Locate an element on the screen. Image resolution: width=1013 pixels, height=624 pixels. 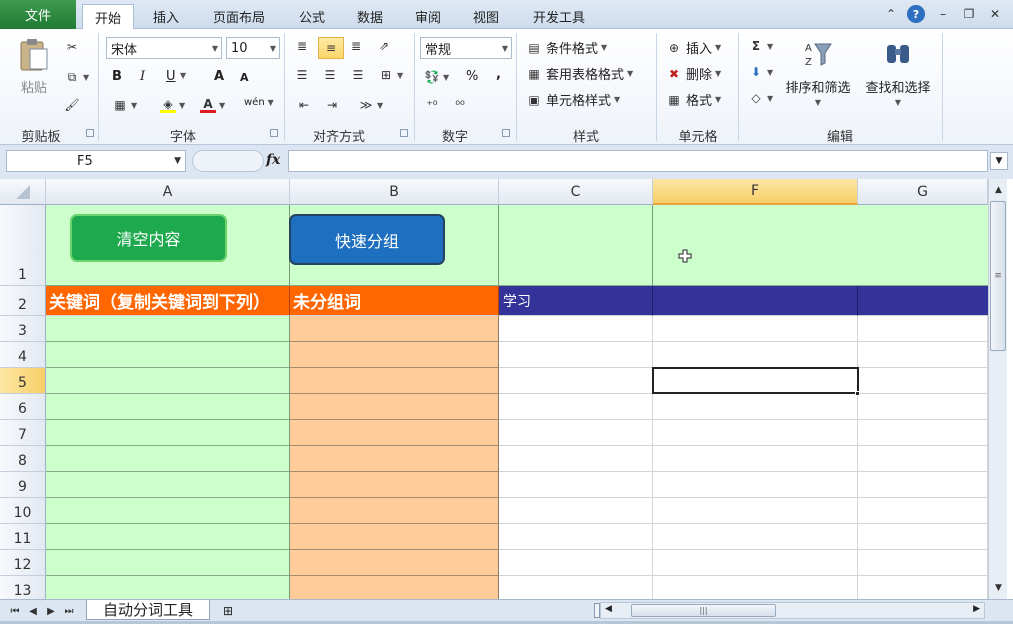
tab-home: 开始 is located at coordinates (108, 17).